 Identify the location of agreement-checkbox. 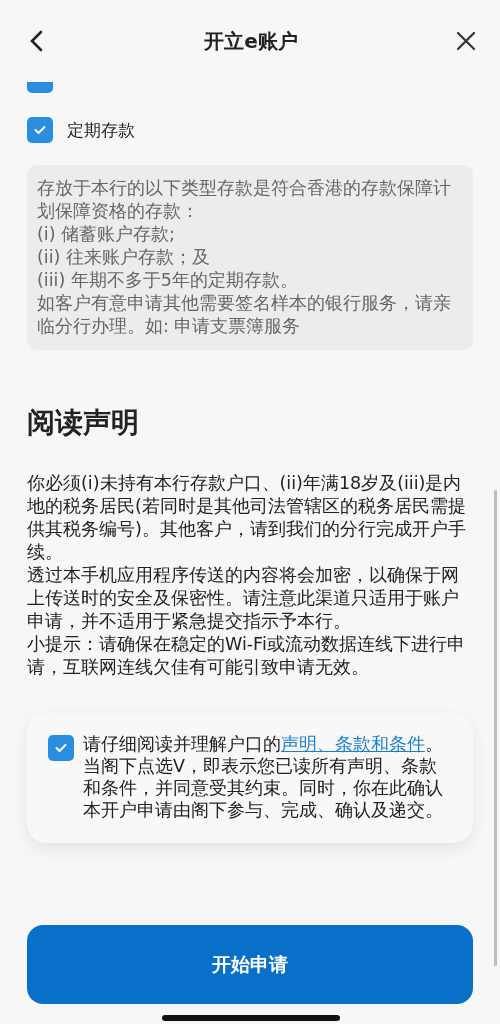
(61, 748).